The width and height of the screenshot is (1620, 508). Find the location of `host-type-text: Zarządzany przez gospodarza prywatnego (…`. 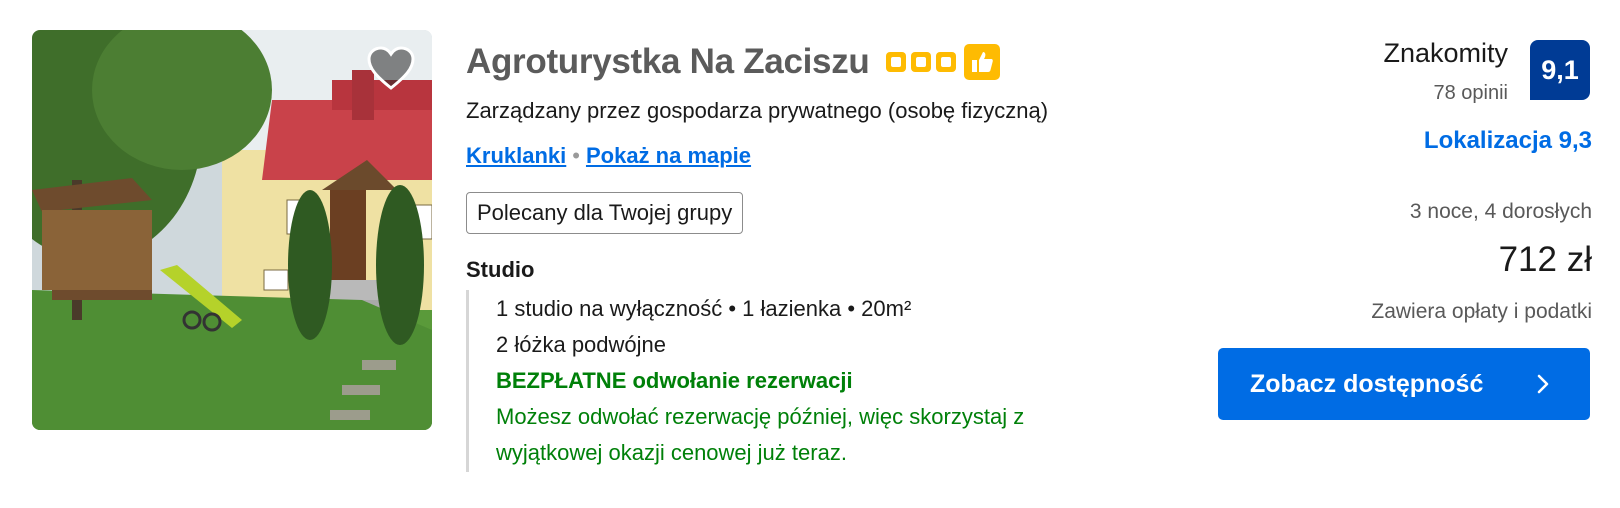

host-type-text: Zarządzany przez gospodarza prywatnego (… is located at coordinates (757, 110).